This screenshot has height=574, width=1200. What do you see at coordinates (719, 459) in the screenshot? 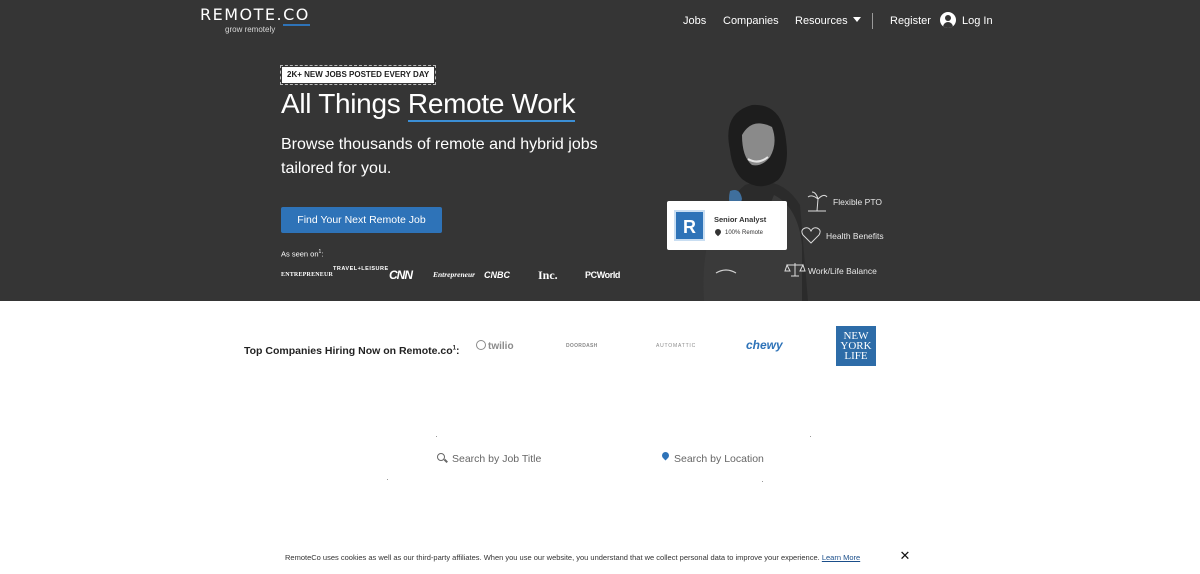
I see `location-search-input: Search by Location` at bounding box center [719, 459].